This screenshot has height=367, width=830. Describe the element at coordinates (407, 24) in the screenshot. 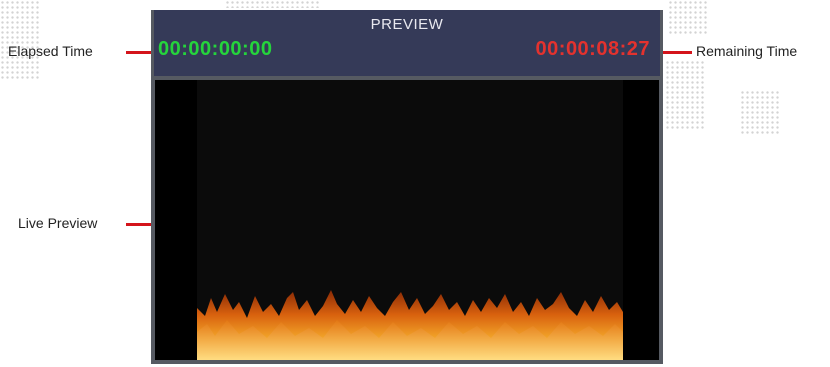

I see `preview-title: PREVIEW` at that location.